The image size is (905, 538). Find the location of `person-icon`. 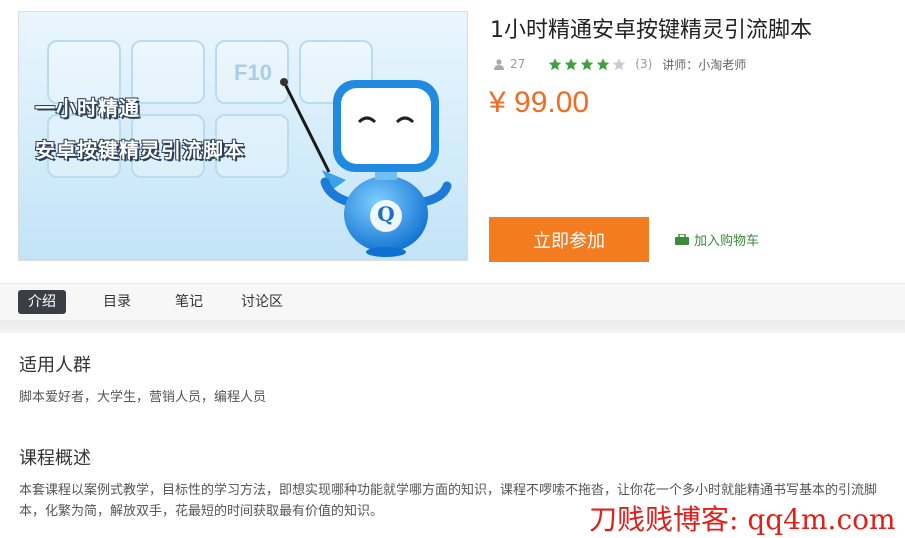

person-icon is located at coordinates (499, 64).